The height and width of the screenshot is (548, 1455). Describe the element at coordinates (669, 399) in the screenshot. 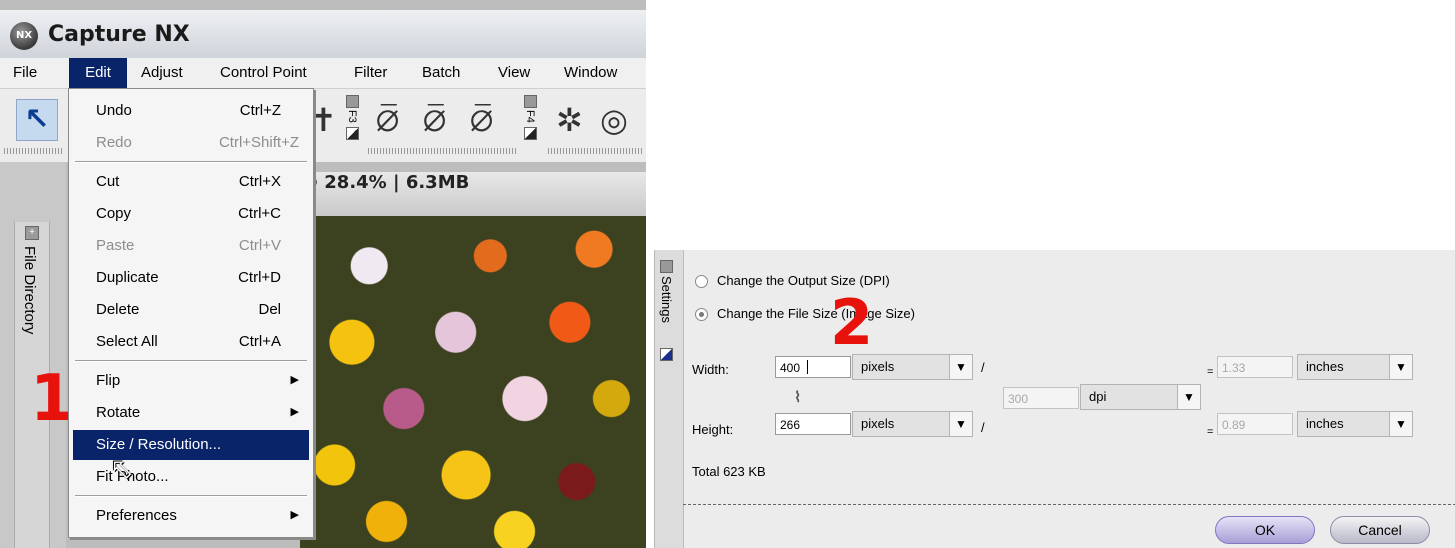

I see `settings-tab: Settings` at that location.